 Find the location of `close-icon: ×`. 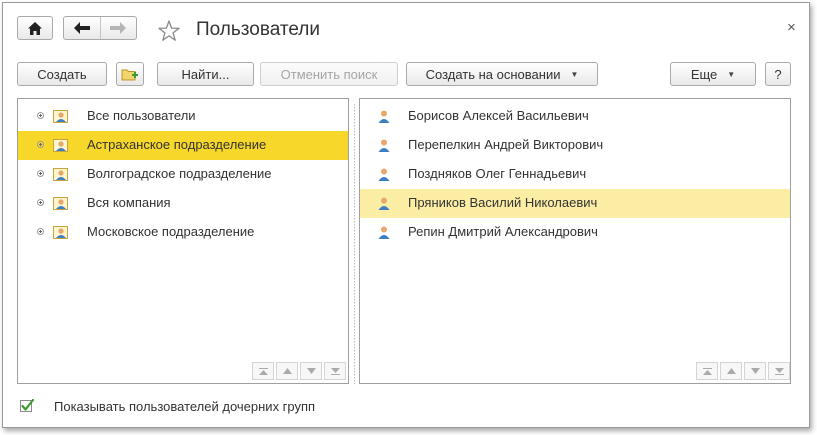

close-icon: × is located at coordinates (791, 27).